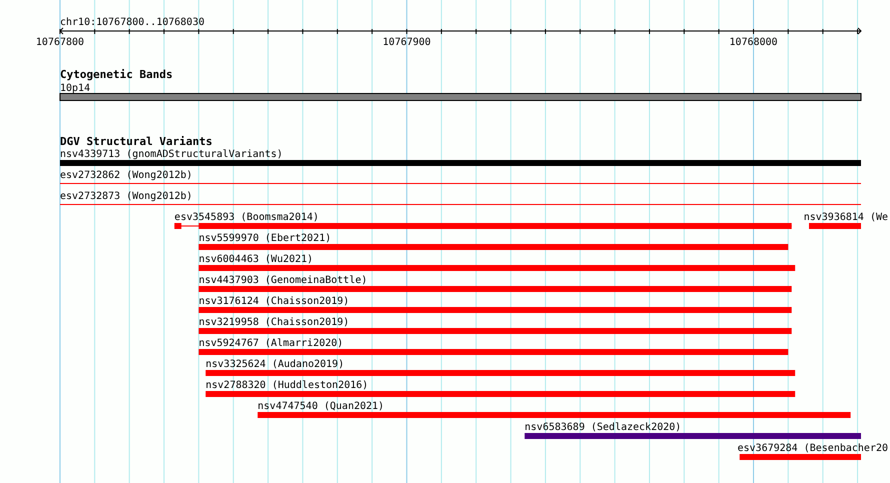 The width and height of the screenshot is (890, 483). What do you see at coordinates (406, 42) in the screenshot?
I see `ruler-label: 10767900` at bounding box center [406, 42].